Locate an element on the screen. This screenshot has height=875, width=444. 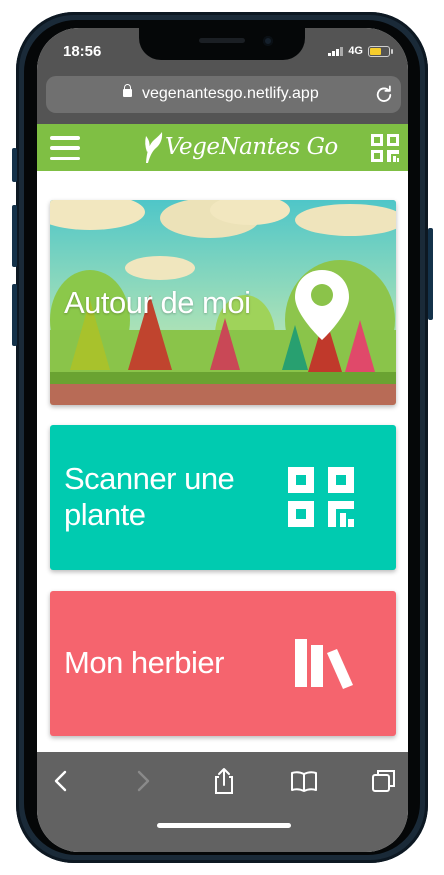
browser-toolbar is located at coordinates (222, 802).